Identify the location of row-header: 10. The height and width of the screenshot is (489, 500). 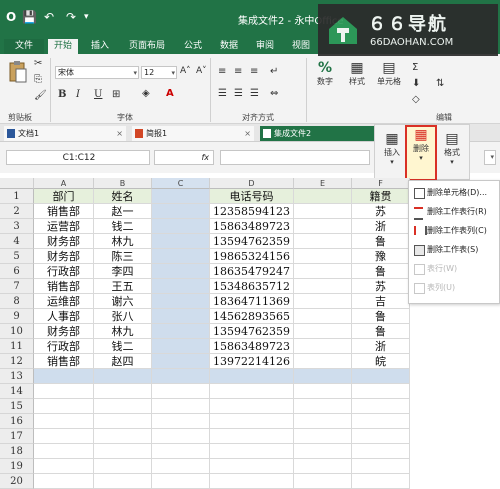
(17, 331).